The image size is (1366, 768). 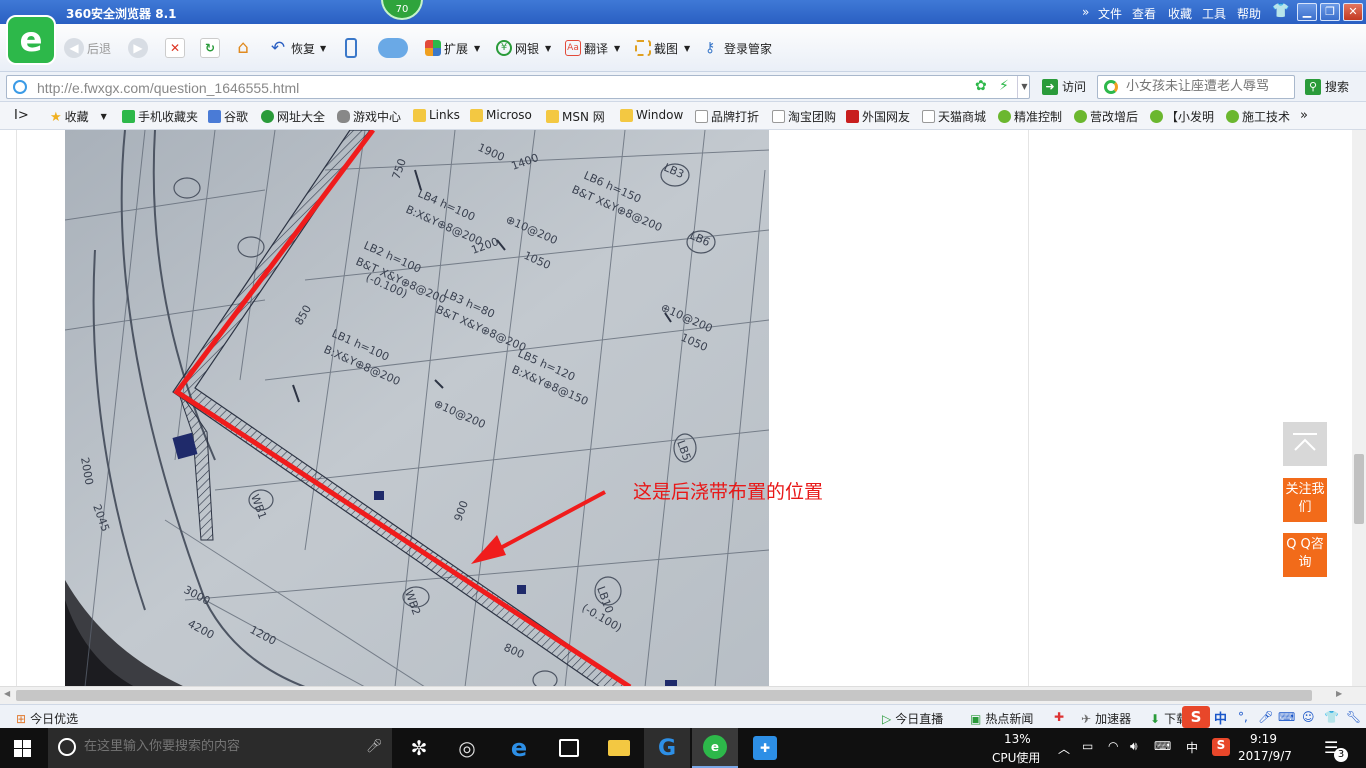 What do you see at coordinates (1243, 717) in the screenshot?
I see `ime-punctuation-icon: °,` at bounding box center [1243, 717].